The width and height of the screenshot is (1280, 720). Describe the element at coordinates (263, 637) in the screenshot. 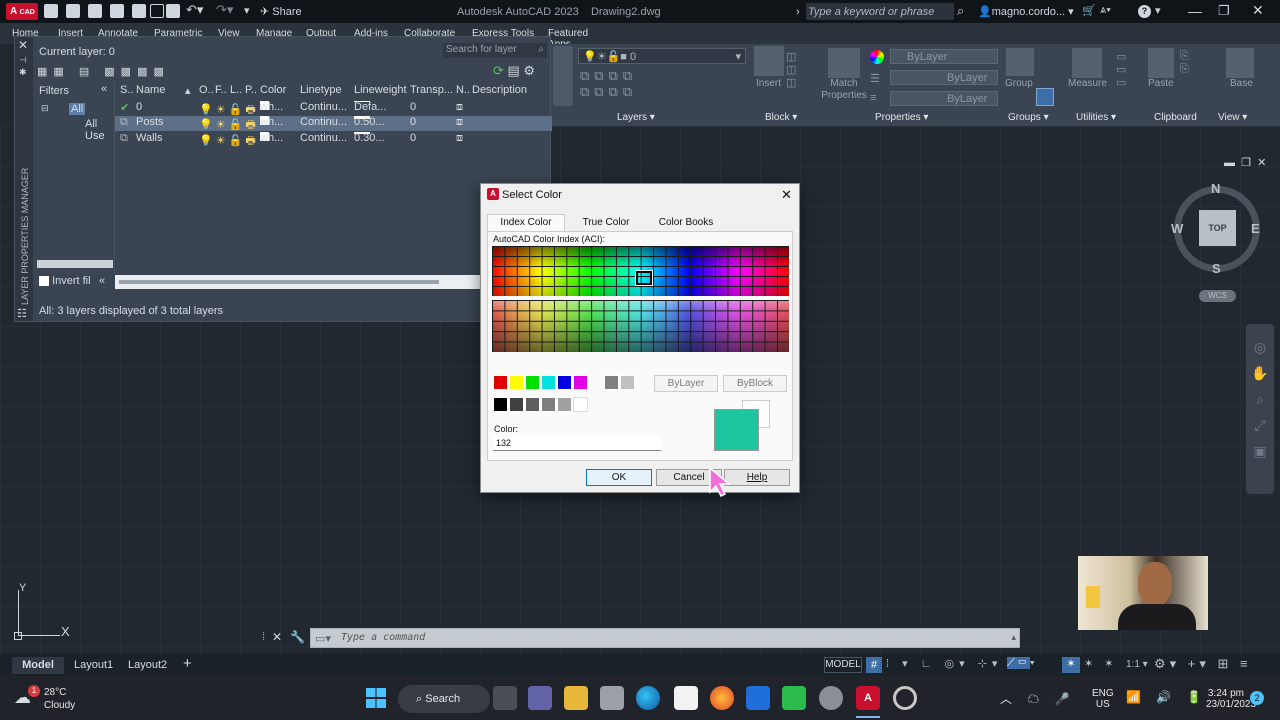

I see `command-grip-icon: ⁞` at that location.